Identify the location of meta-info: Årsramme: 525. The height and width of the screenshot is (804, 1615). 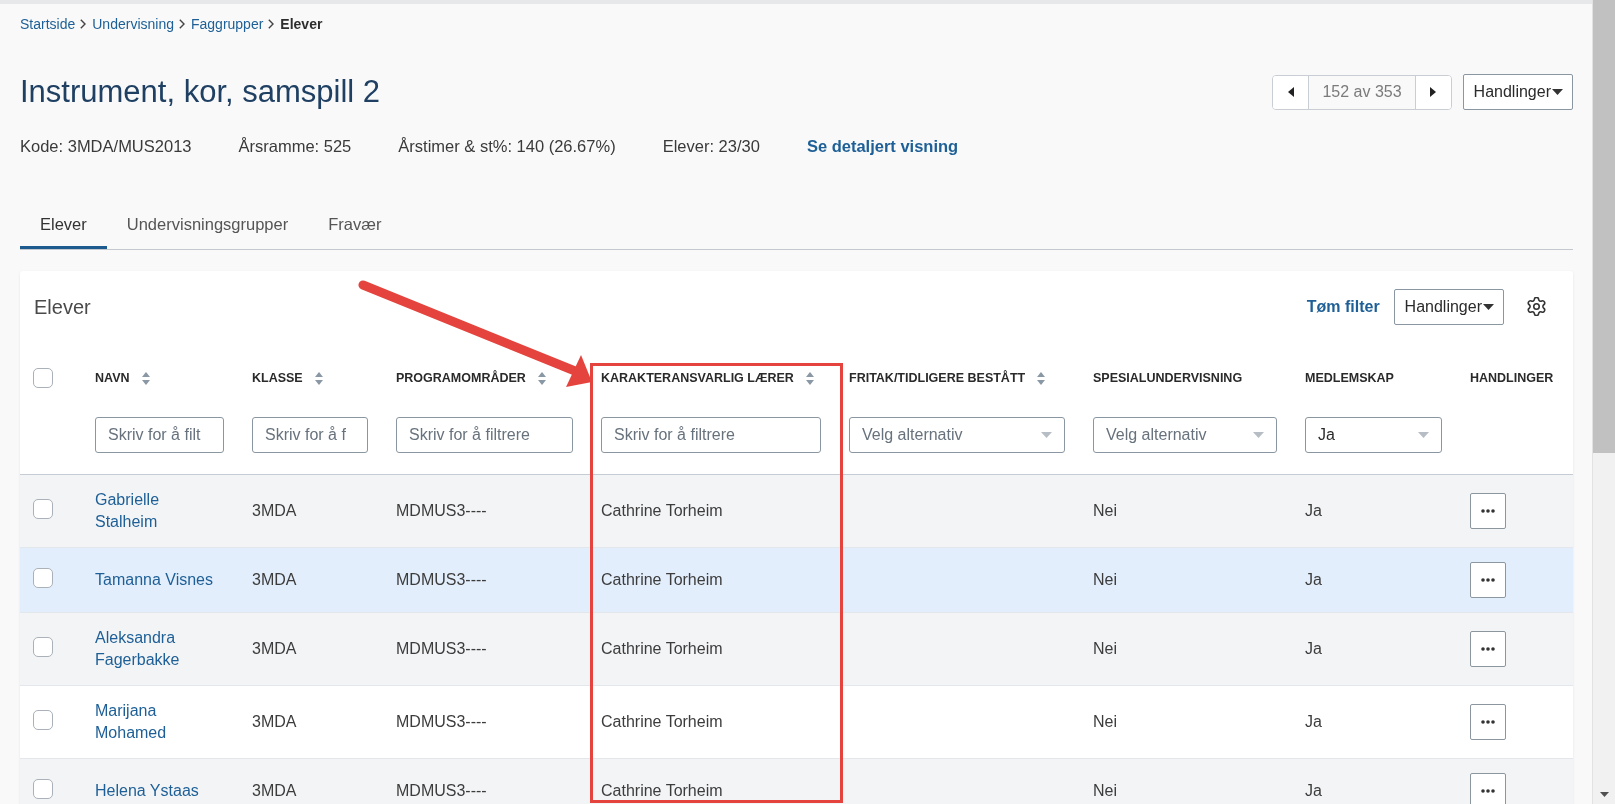
(295, 146).